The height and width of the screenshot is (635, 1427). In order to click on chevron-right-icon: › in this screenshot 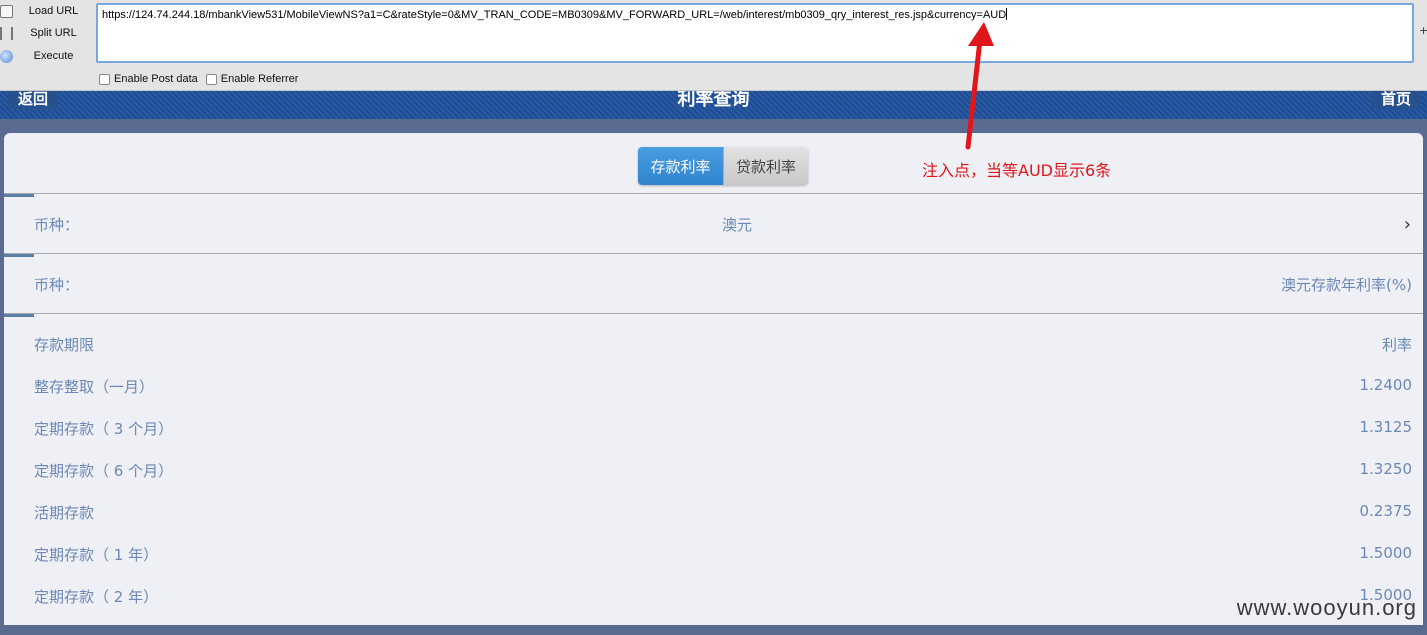, I will do `click(1407, 224)`.